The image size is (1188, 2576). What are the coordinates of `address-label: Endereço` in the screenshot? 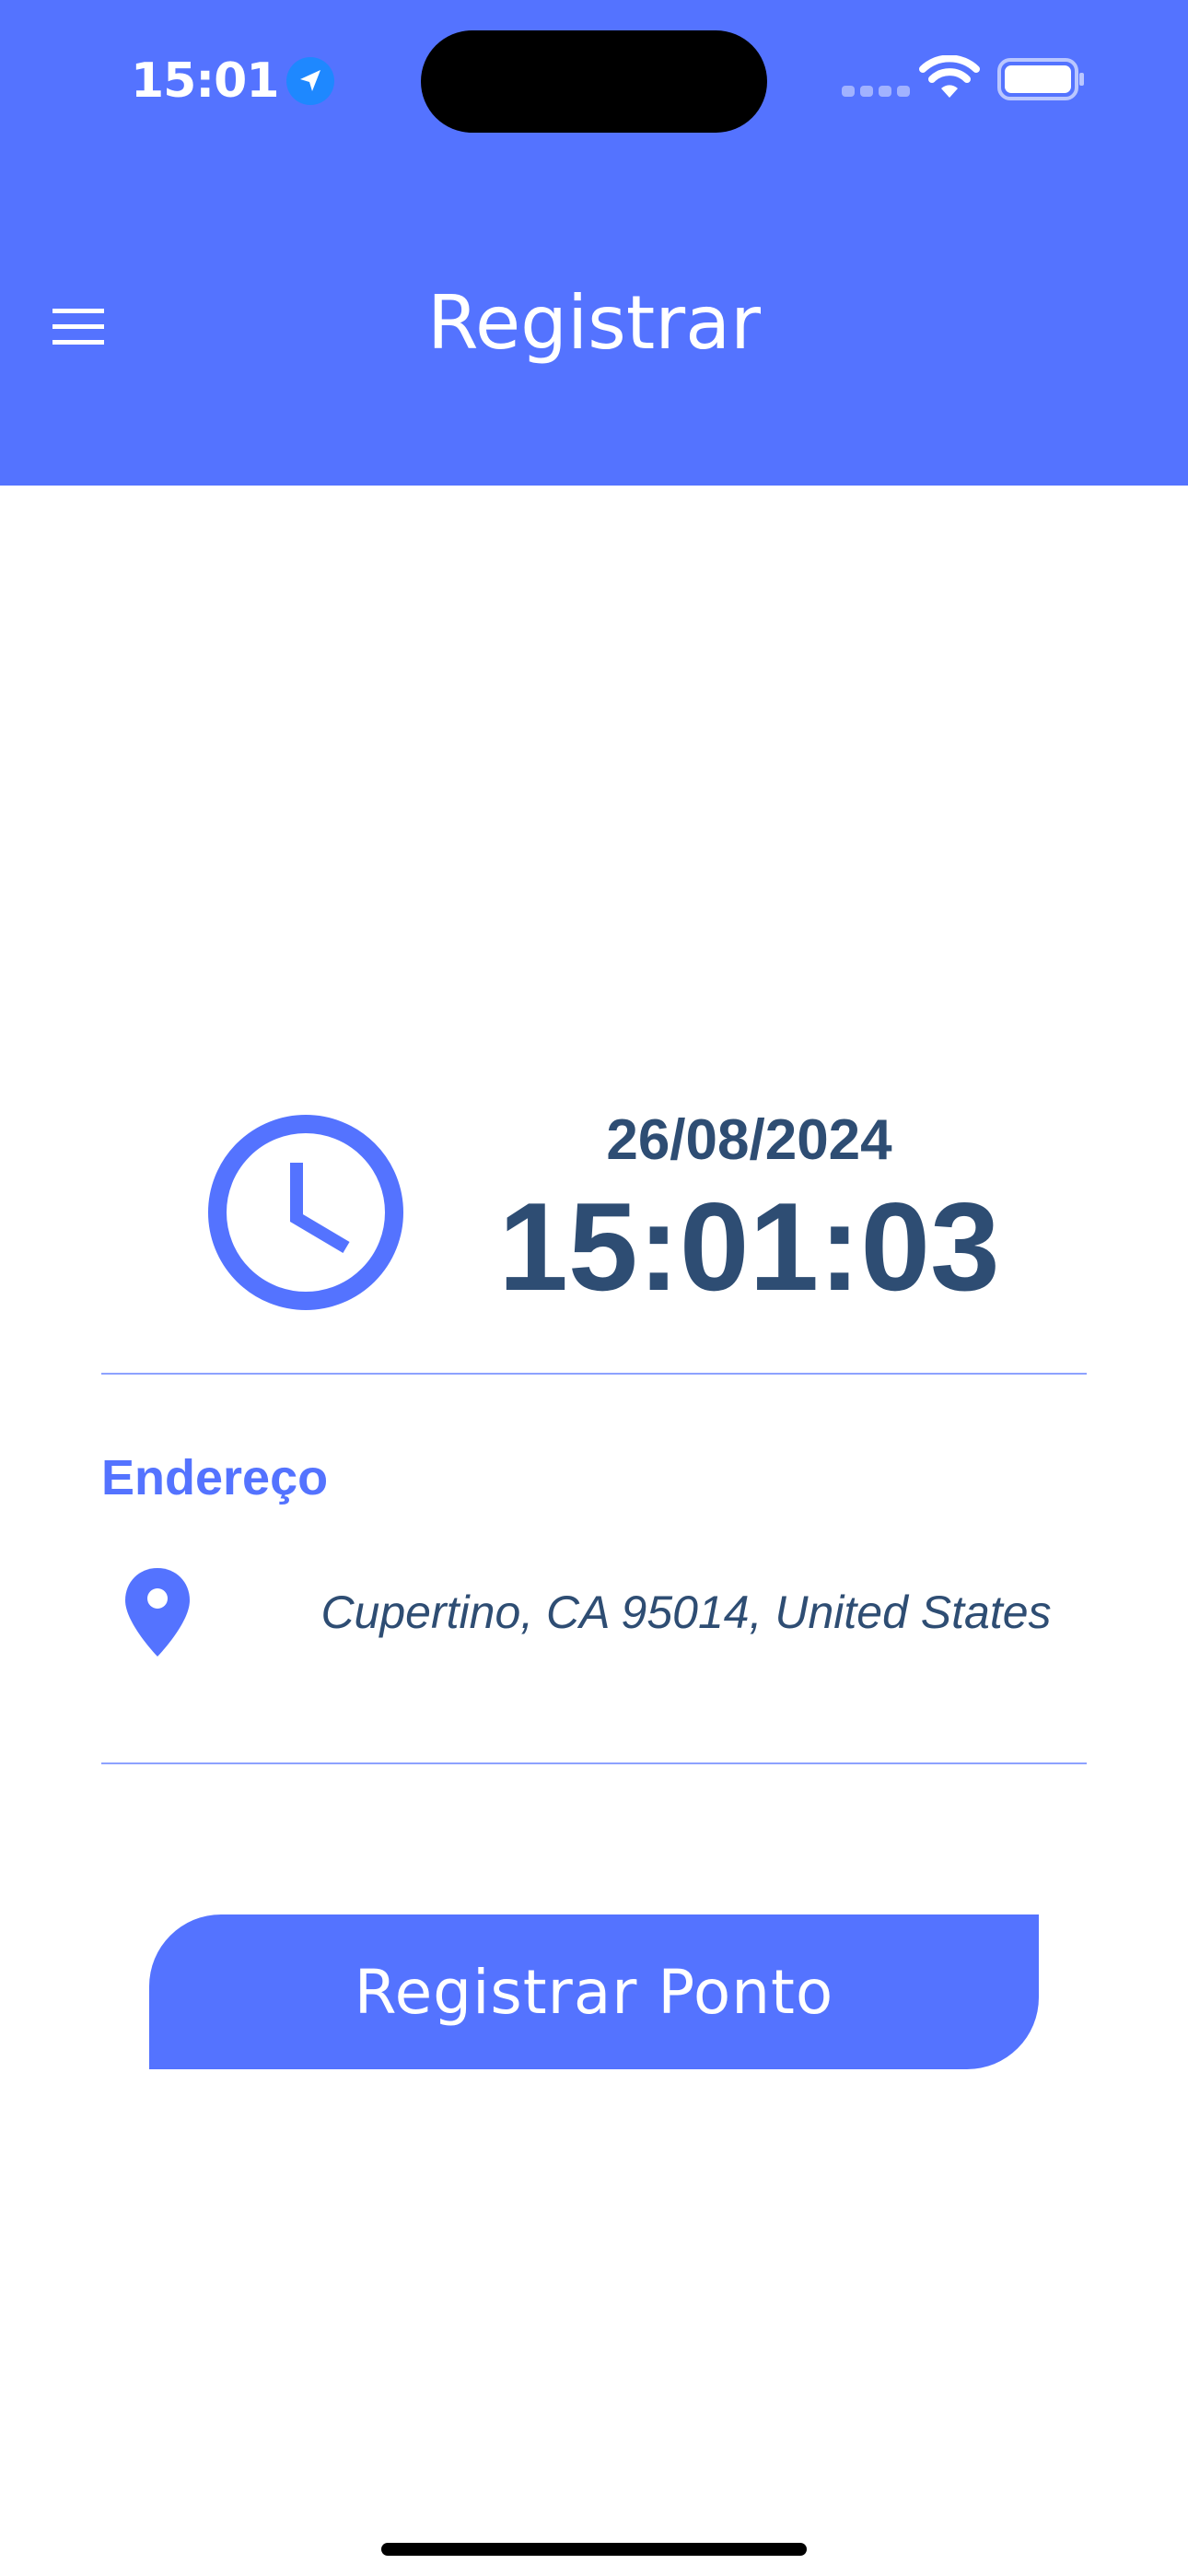 It's located at (215, 1477).